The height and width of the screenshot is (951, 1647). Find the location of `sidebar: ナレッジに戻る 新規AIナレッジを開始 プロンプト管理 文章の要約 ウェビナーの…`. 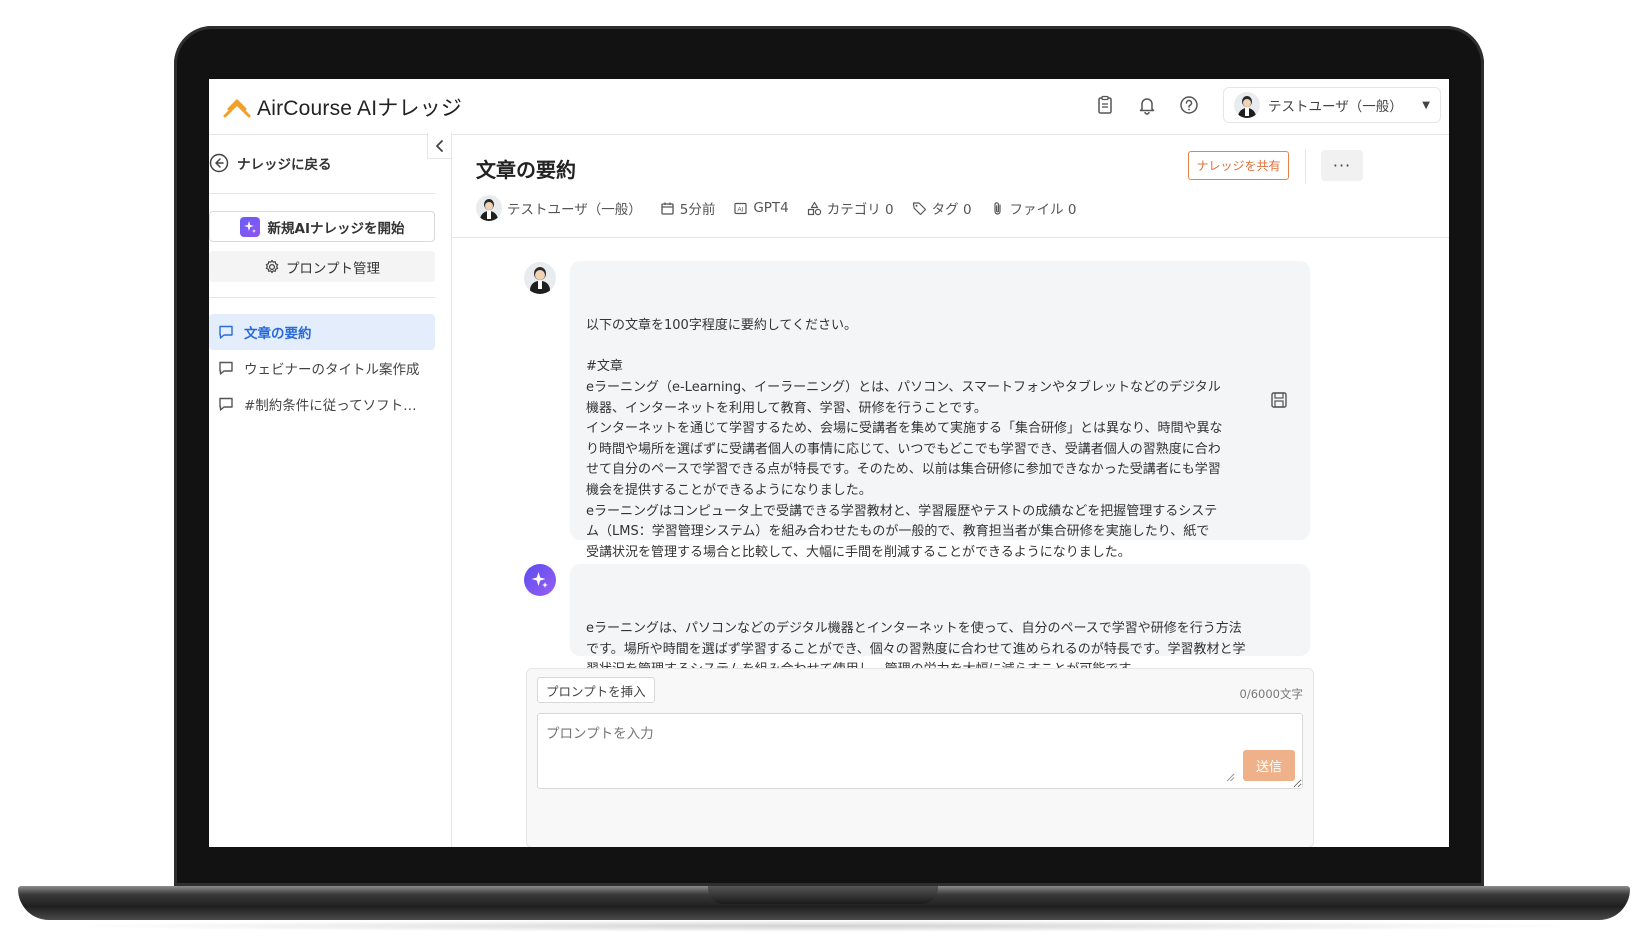

sidebar: ナレッジに戻る 新規AIナレッジを開始 プロンプト管理 文章の要約 ウェビナーの… is located at coordinates (330, 490).